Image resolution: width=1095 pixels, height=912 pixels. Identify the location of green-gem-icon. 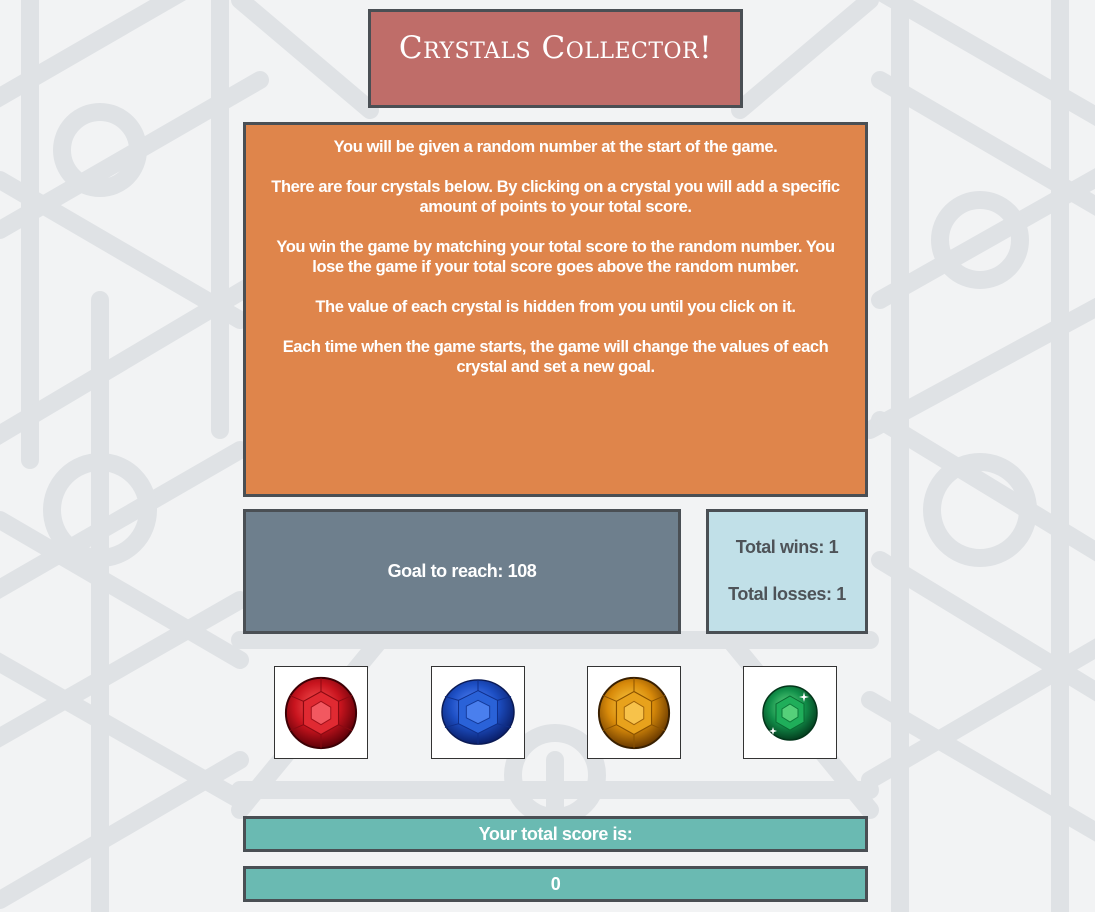
(790, 712).